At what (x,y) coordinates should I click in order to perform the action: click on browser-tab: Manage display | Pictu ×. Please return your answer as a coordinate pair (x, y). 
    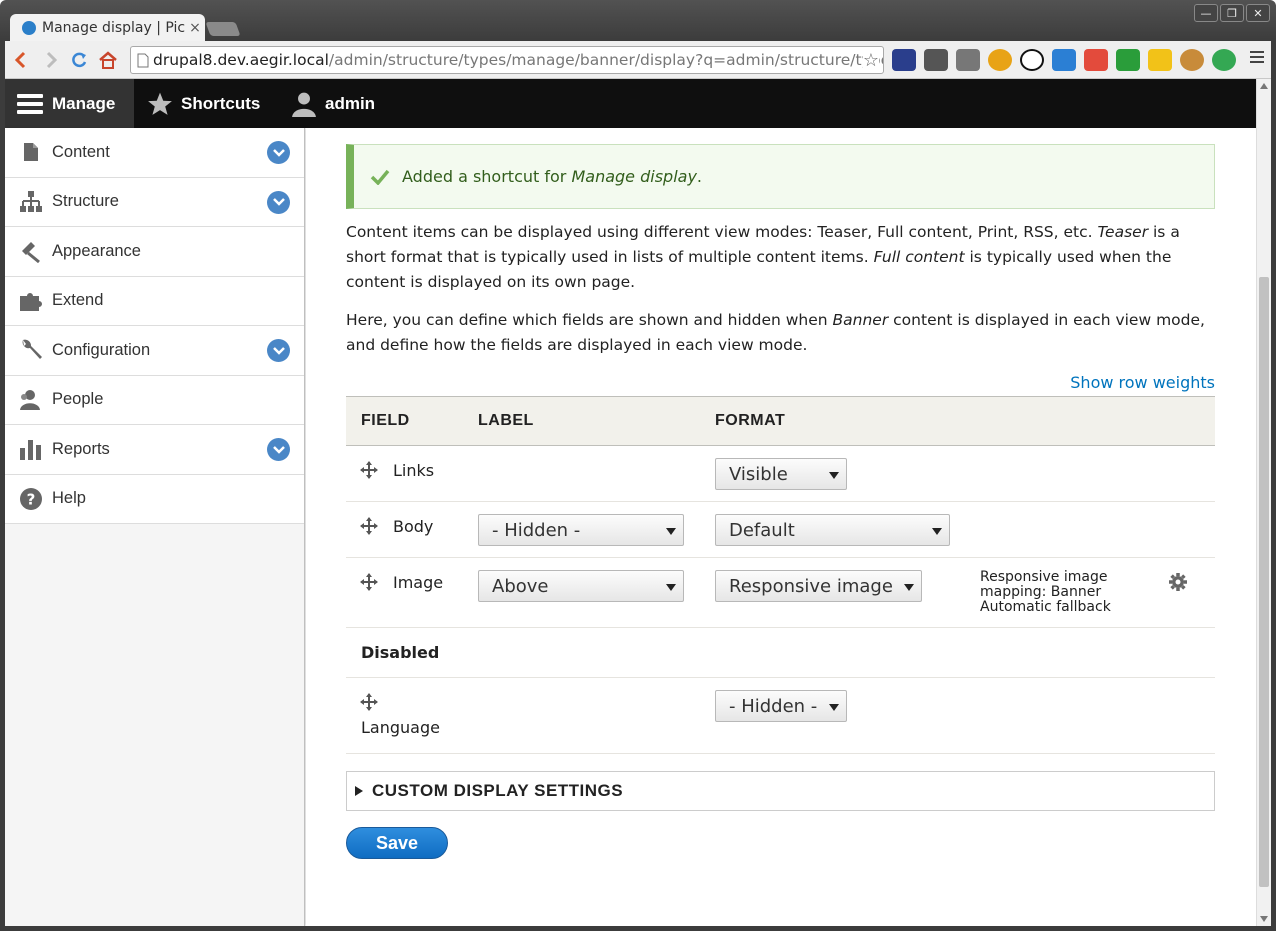
    Looking at the image, I should click on (107, 28).